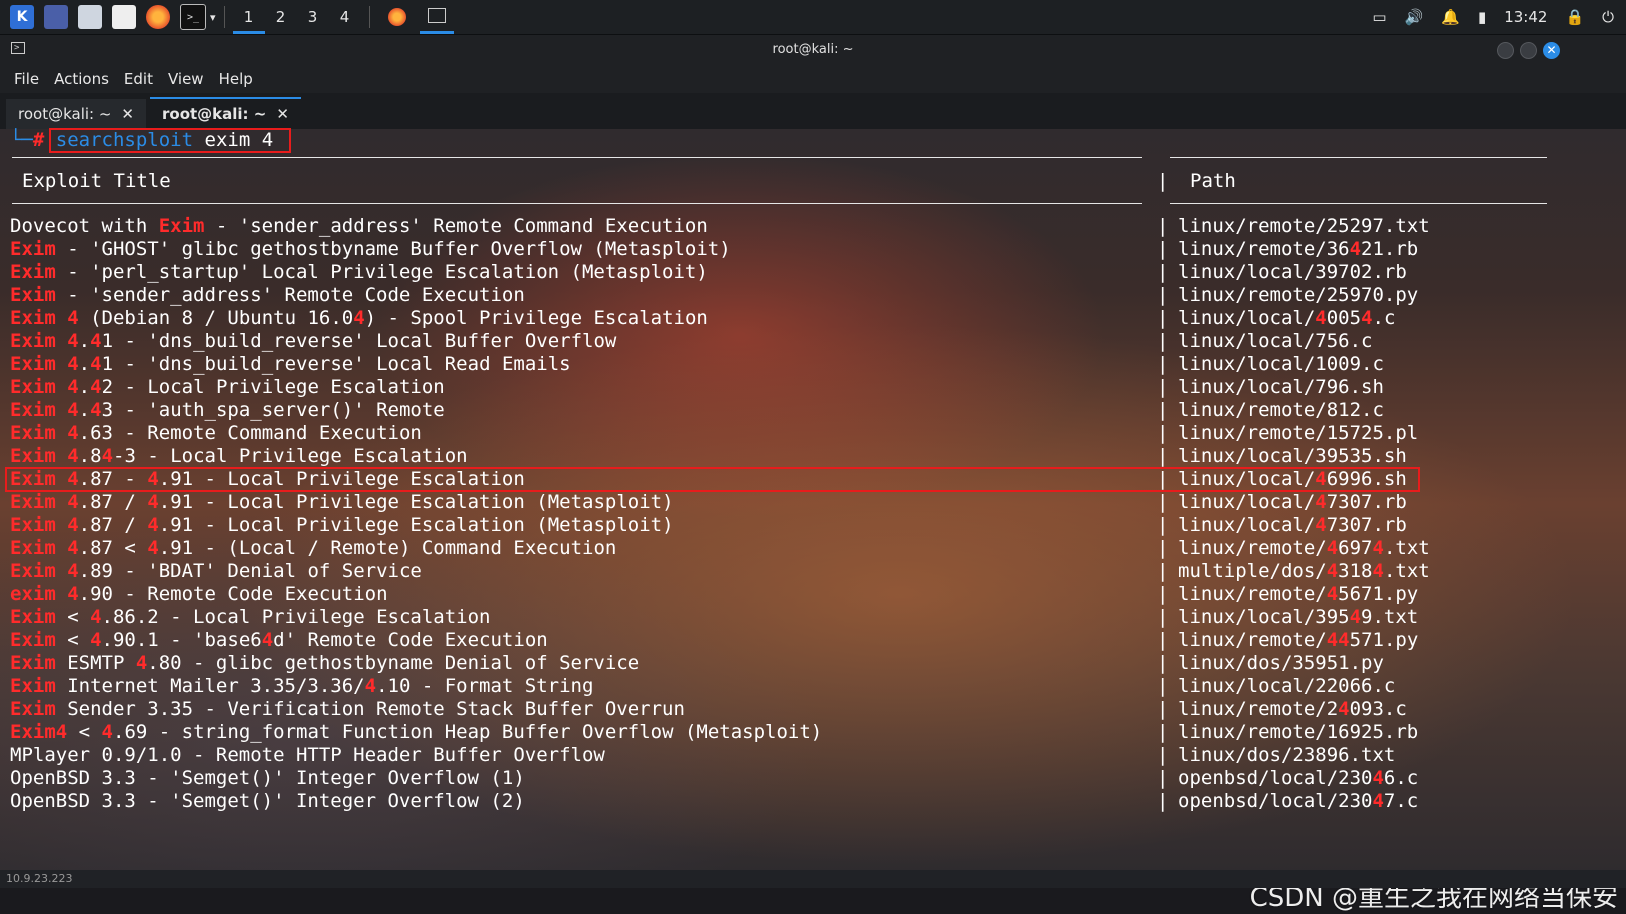 This screenshot has width=1626, height=914. I want to click on exploit-path: linux/remote/45671.py, so click(1298, 594).